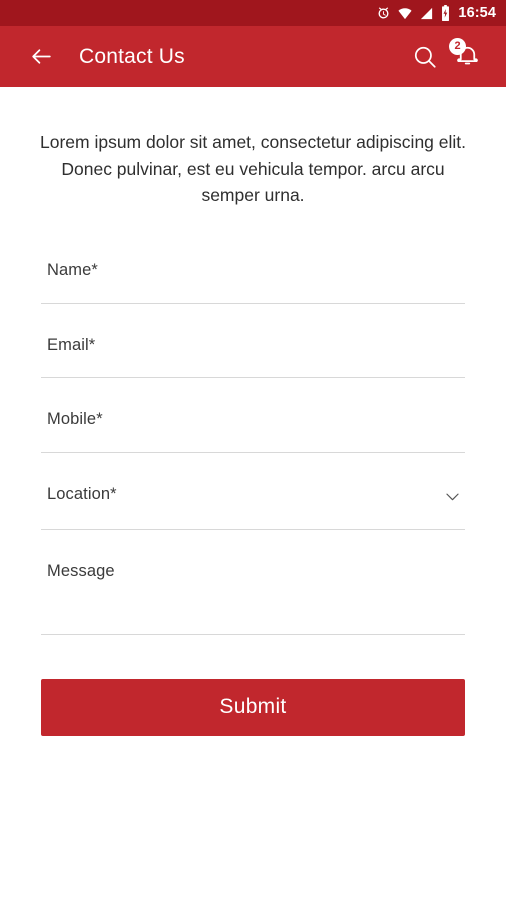 This screenshot has width=506, height=900. Describe the element at coordinates (253, 707) in the screenshot. I see `submit-button: Submit` at that location.